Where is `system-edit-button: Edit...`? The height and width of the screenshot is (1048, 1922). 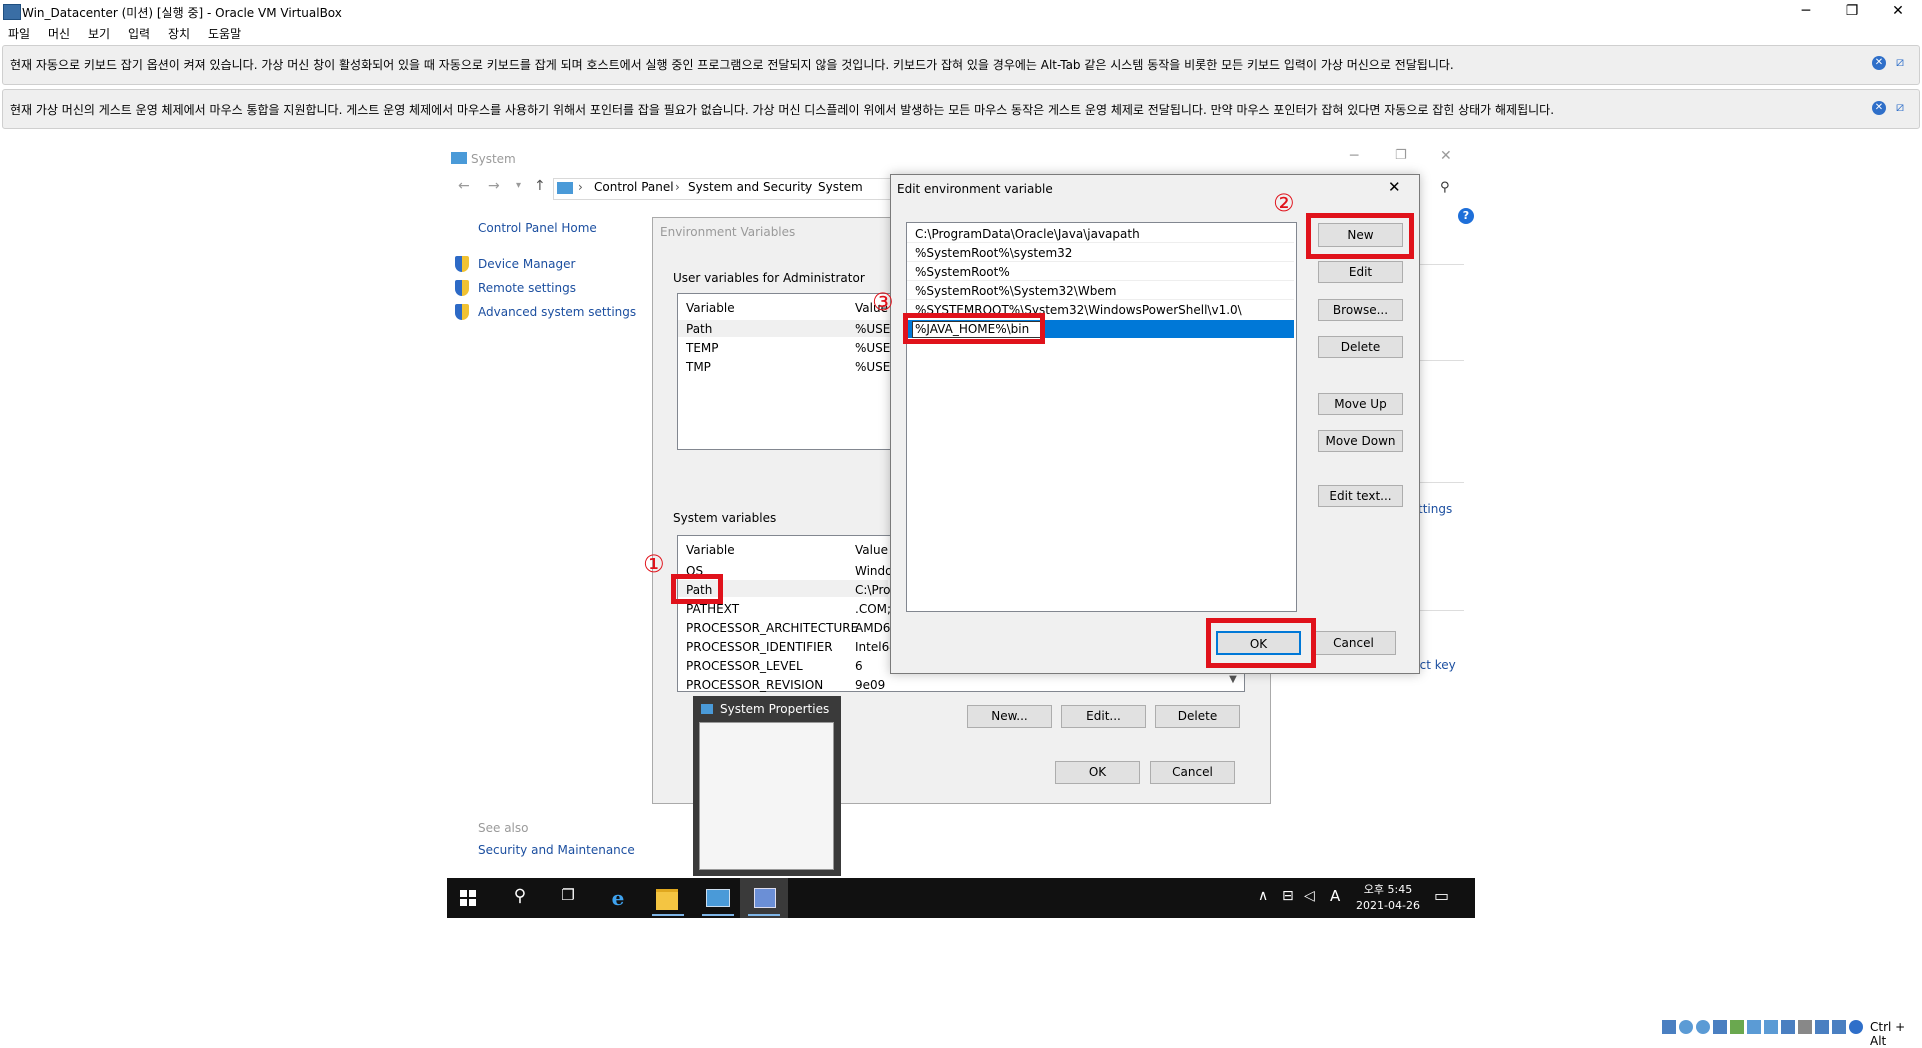 system-edit-button: Edit... is located at coordinates (1103, 716).